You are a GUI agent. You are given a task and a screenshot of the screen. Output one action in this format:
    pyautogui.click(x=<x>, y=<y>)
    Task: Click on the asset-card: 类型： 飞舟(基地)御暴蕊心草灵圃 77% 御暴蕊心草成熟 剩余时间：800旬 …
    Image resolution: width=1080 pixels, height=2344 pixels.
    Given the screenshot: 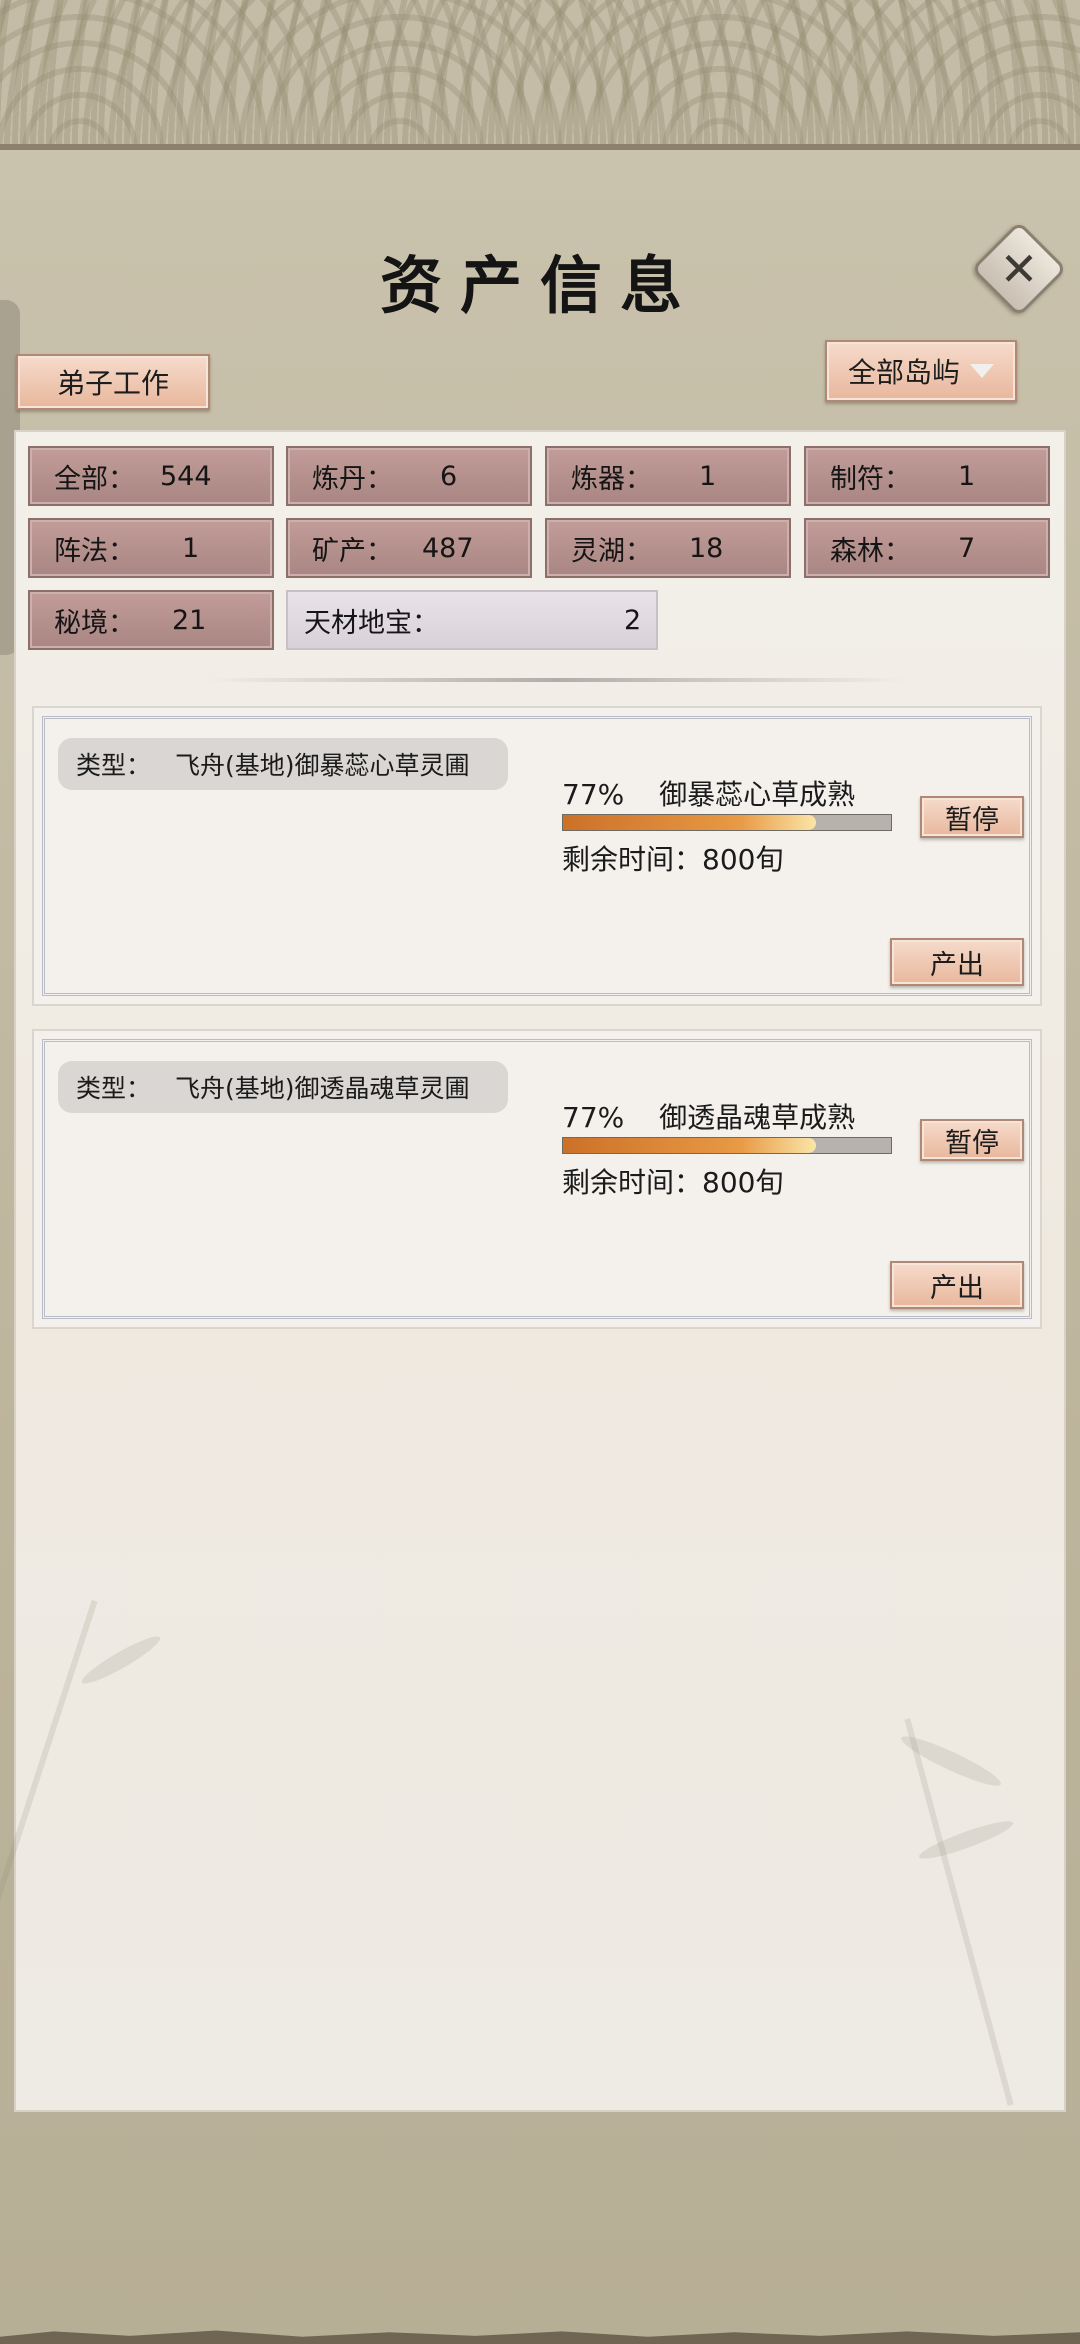 What is the action you would take?
    pyautogui.click(x=537, y=856)
    